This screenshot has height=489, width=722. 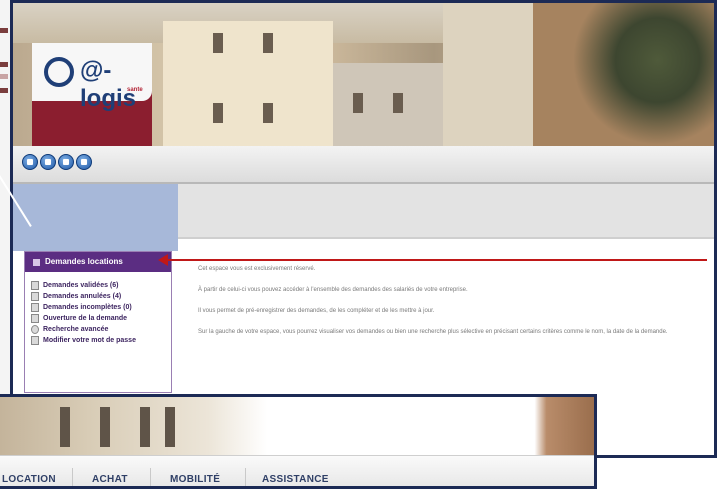 What do you see at coordinates (295, 479) in the screenshot?
I see `nav-item-assistance: ASSISTANCE` at bounding box center [295, 479].